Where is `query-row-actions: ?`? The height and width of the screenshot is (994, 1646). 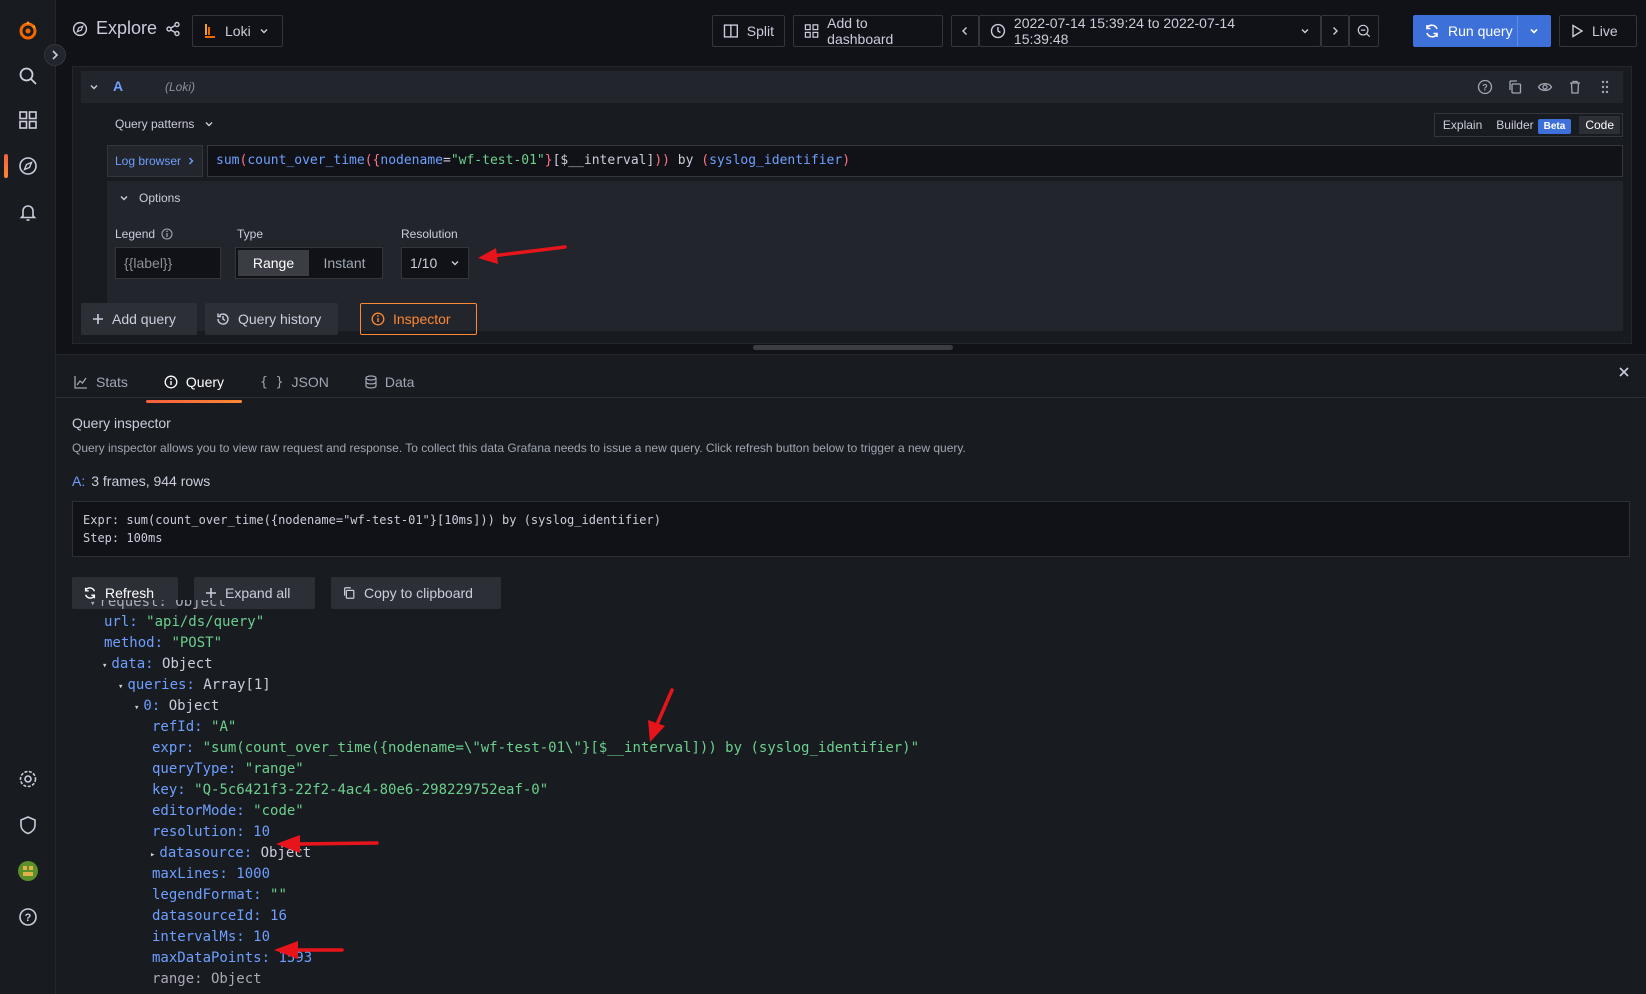
query-row-actions: ? is located at coordinates (1545, 87).